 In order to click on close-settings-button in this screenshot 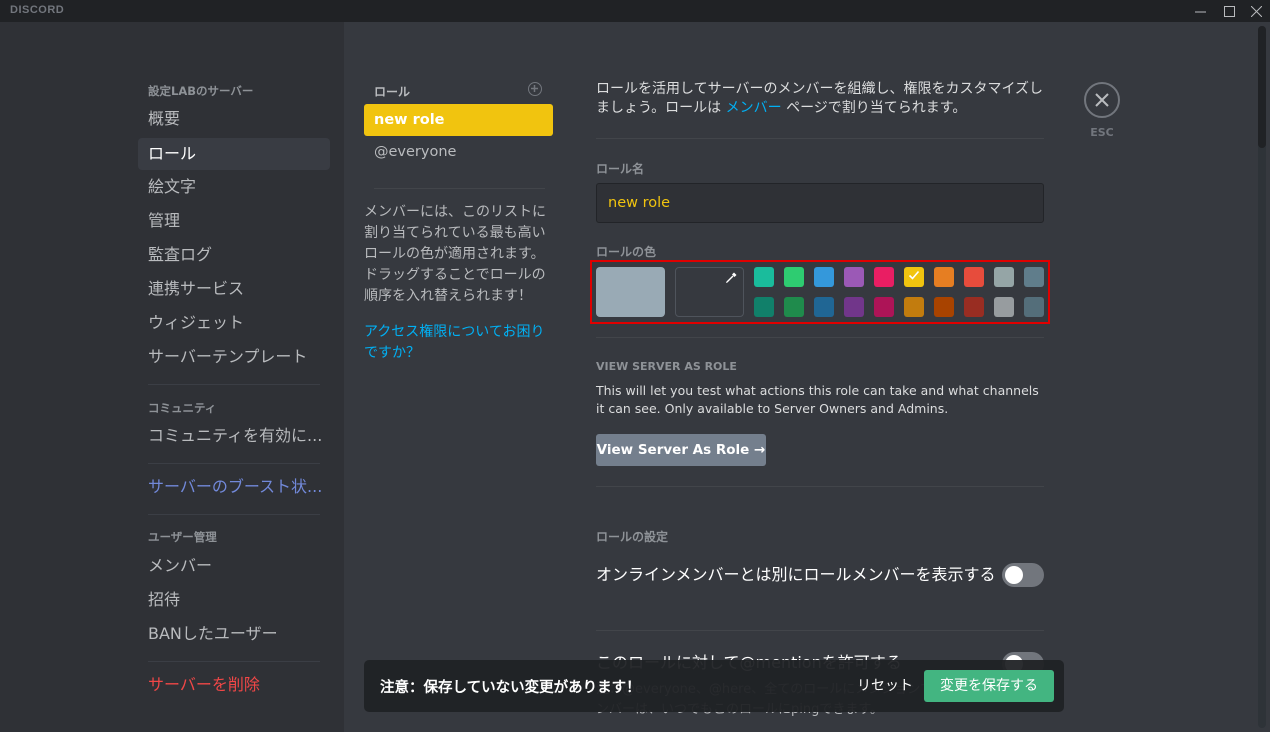, I will do `click(1102, 100)`.